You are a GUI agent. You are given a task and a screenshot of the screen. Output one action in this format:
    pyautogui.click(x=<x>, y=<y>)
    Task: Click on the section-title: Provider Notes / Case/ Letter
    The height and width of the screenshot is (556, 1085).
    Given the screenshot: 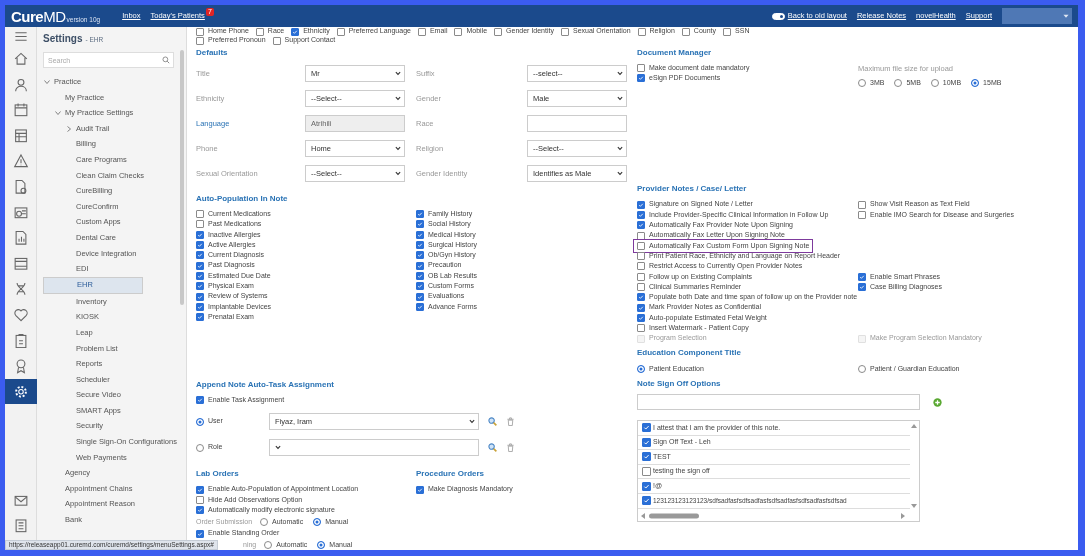 What is the action you would take?
    pyautogui.click(x=692, y=188)
    